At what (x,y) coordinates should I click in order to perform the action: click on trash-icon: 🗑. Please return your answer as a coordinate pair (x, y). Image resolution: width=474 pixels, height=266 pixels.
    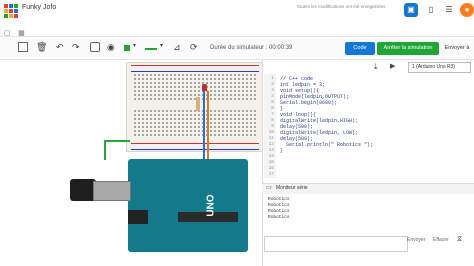
    Looking at the image, I should click on (41, 47).